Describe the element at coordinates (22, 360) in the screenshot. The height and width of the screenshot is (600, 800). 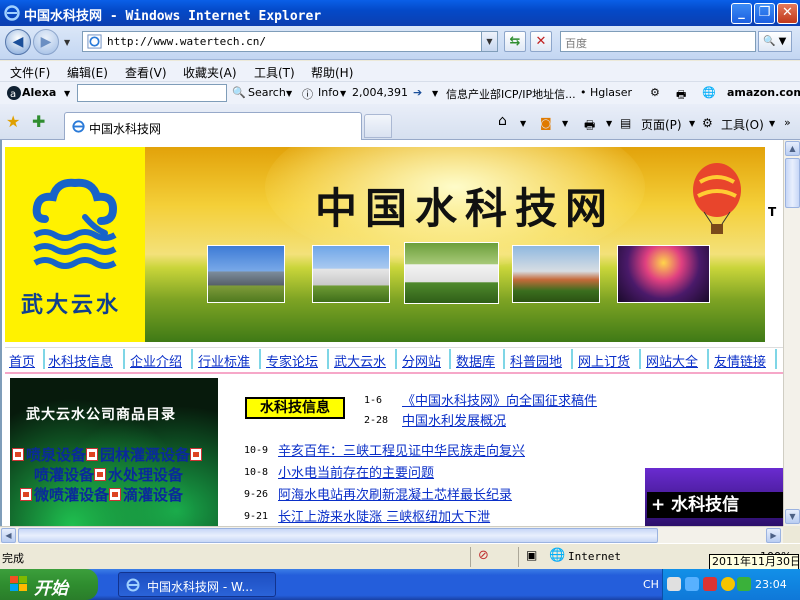
I see `nav-link-home: 首页` at that location.